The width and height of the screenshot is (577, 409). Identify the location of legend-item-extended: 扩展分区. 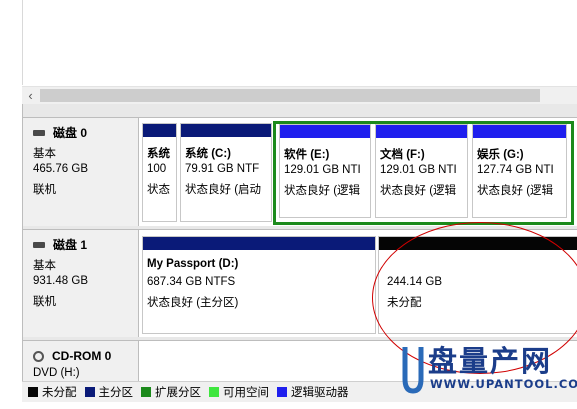
(171, 392).